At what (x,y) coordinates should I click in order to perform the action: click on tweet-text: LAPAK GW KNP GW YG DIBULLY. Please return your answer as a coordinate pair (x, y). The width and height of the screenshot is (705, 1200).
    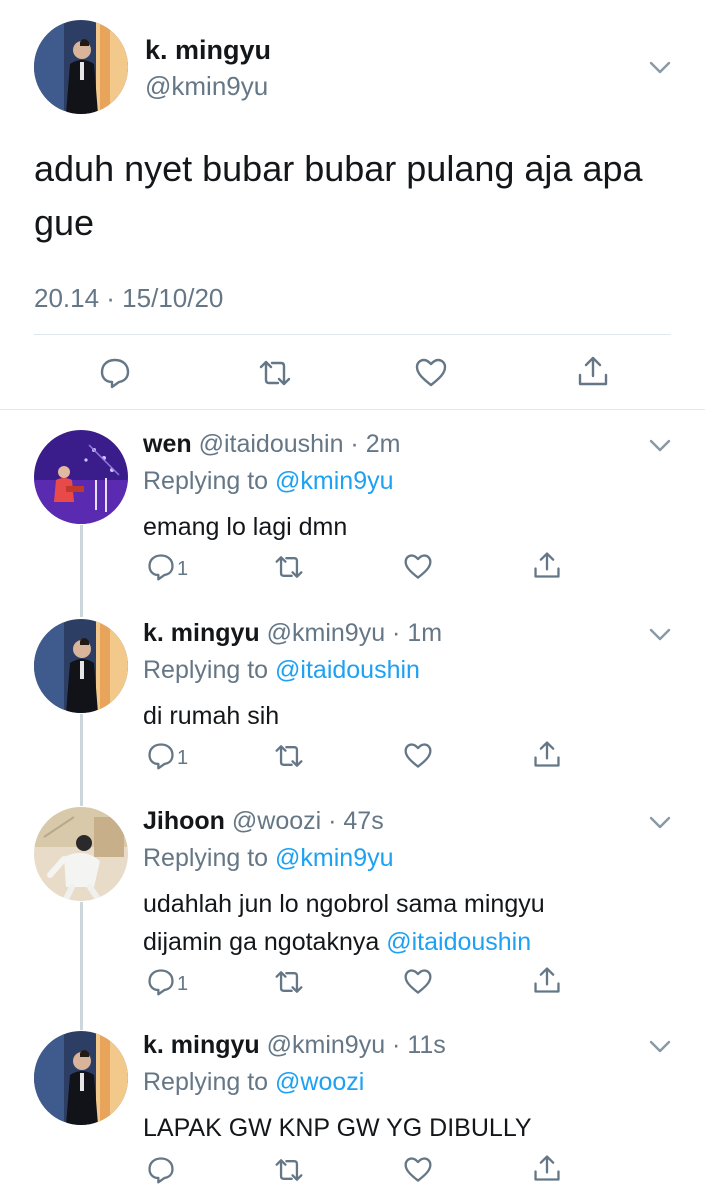
    Looking at the image, I should click on (403, 1128).